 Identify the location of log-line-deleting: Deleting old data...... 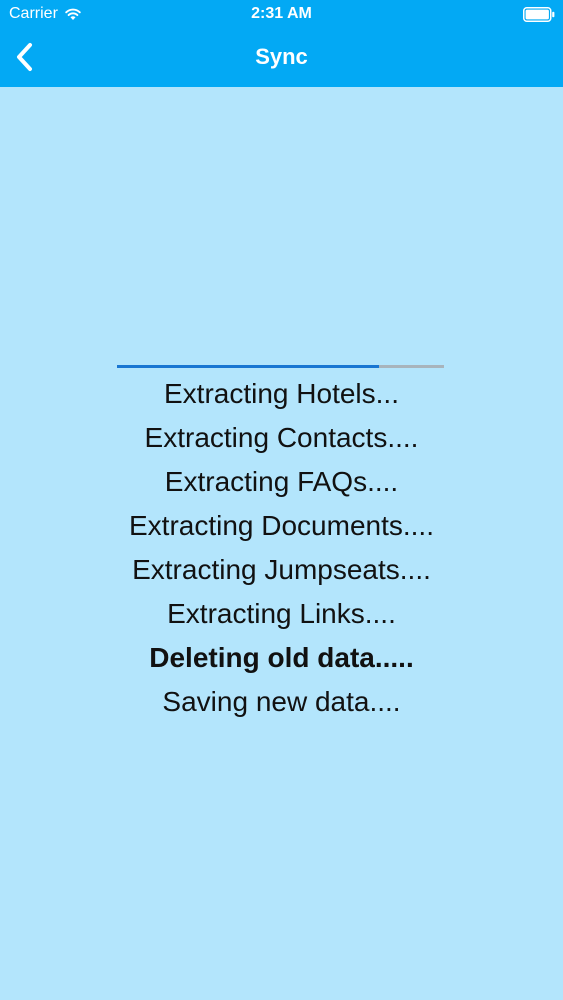
(281, 657).